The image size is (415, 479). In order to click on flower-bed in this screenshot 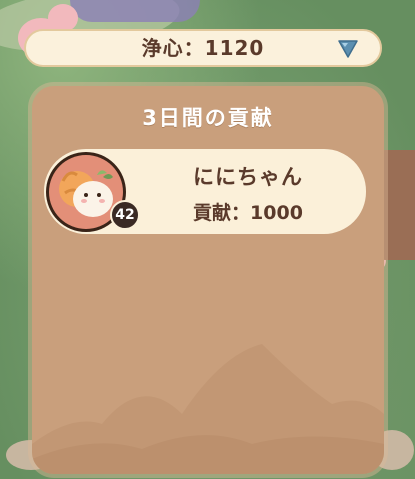, I will do `click(135, 11)`.